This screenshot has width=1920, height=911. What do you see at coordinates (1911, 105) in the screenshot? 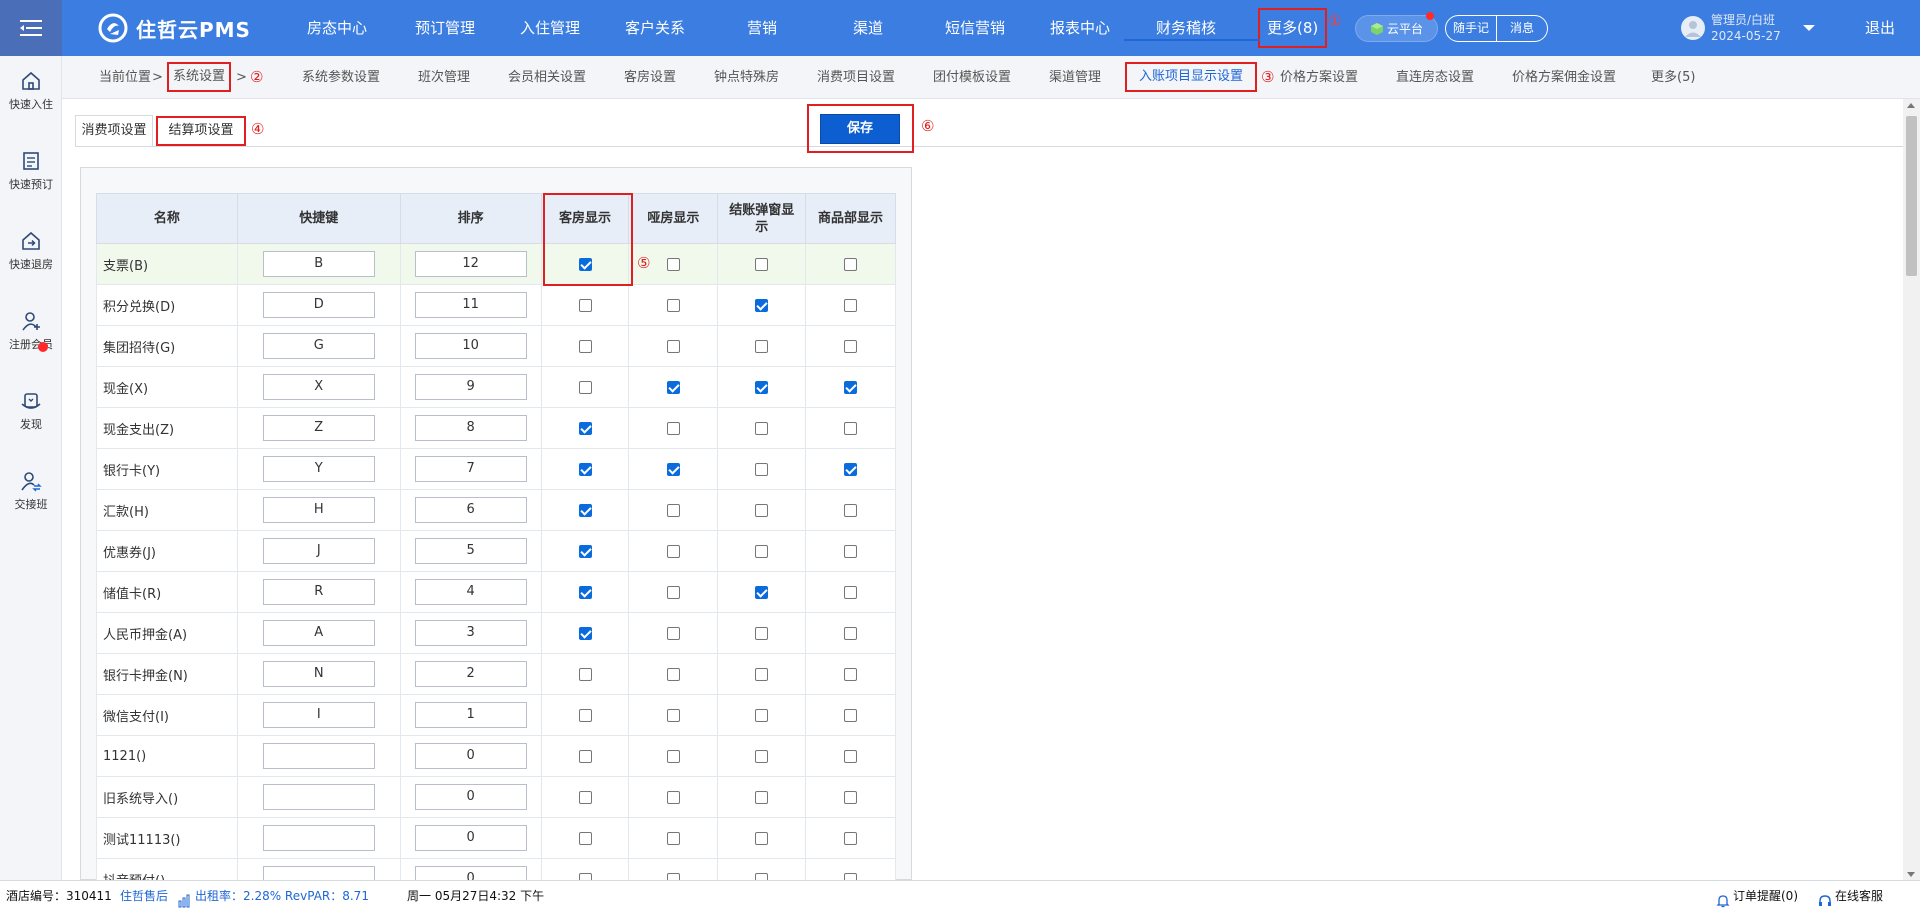
I see `scroll-up-arrow-icon` at bounding box center [1911, 105].